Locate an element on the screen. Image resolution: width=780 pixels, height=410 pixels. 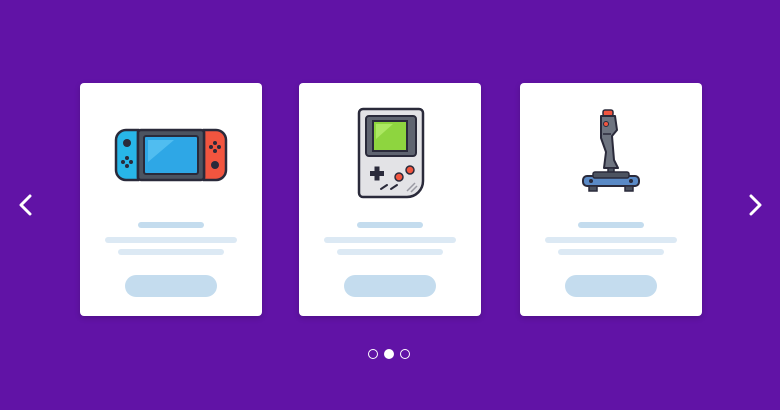
pagination-dots is located at coordinates (391, 355).